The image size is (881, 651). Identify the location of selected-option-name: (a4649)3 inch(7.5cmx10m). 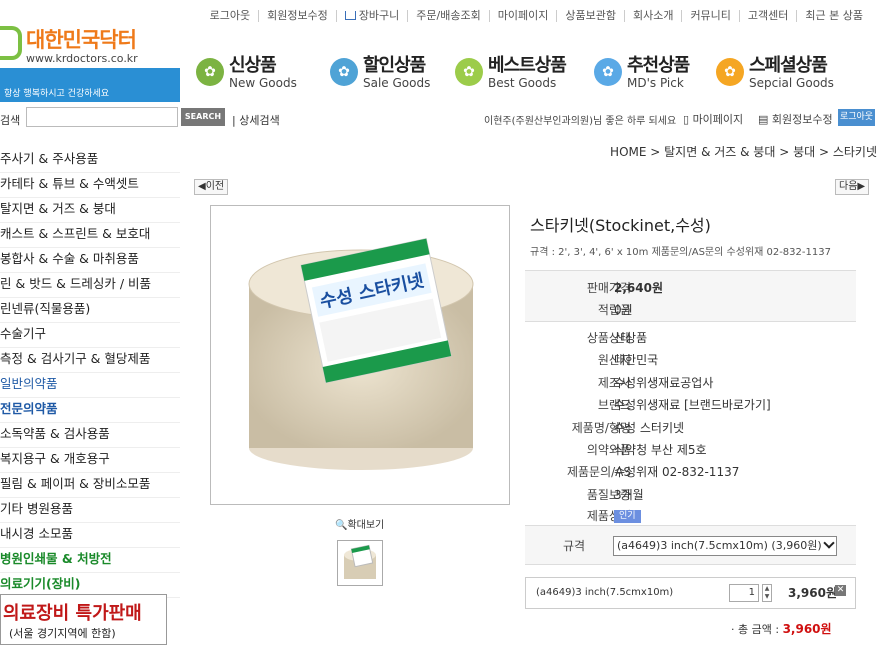
(605, 592).